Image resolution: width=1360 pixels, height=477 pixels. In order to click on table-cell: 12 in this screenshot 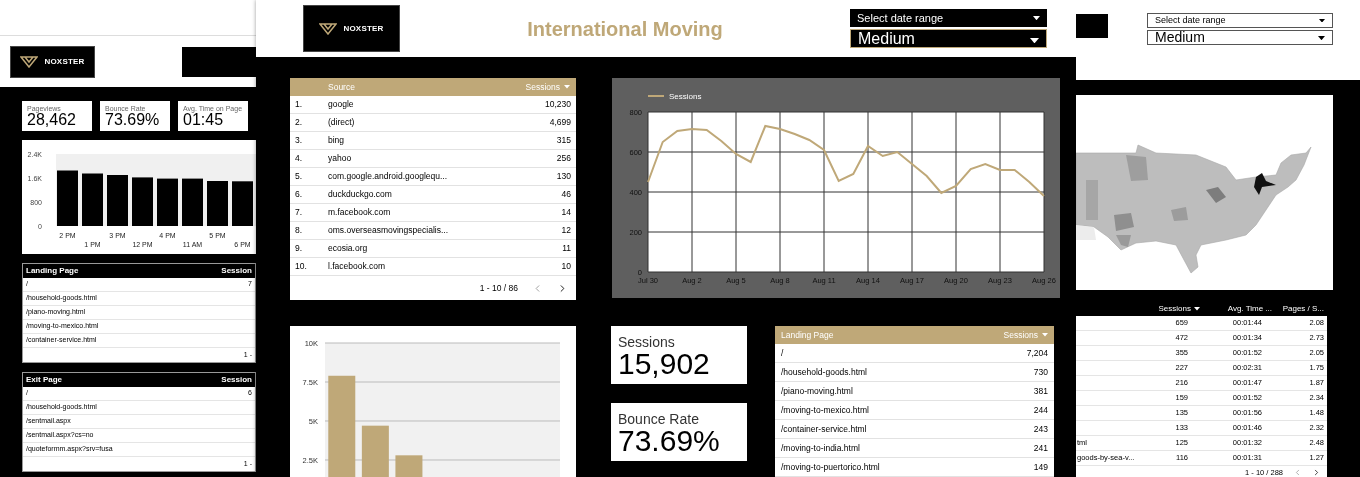, I will do `click(566, 230)`.